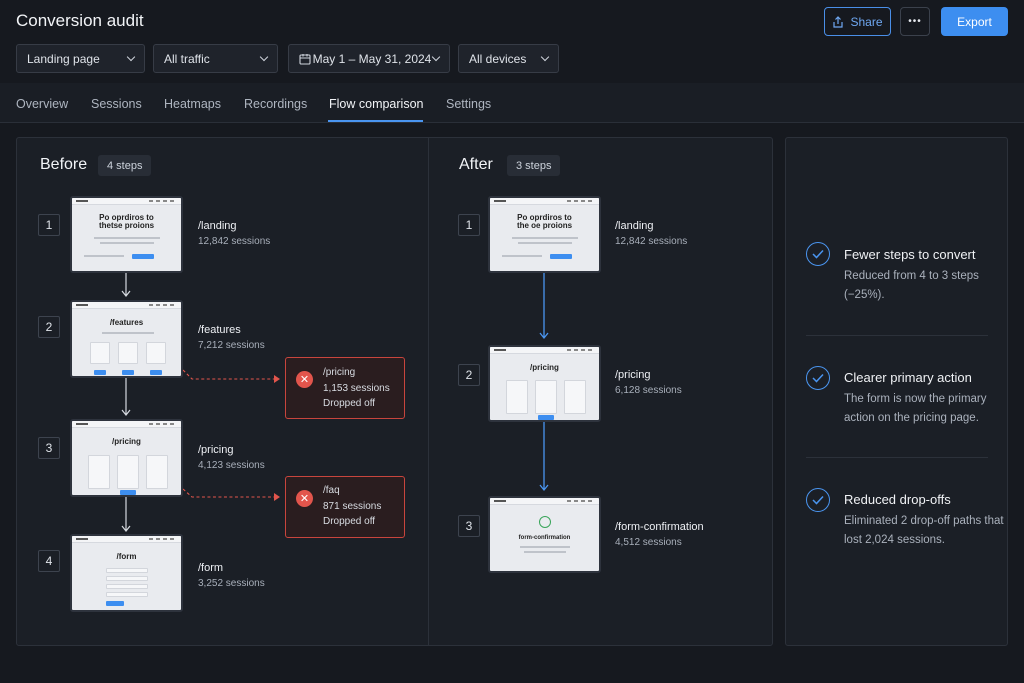  What do you see at coordinates (126, 322) in the screenshot?
I see `thumbnail-heading: /features` at bounding box center [126, 322].